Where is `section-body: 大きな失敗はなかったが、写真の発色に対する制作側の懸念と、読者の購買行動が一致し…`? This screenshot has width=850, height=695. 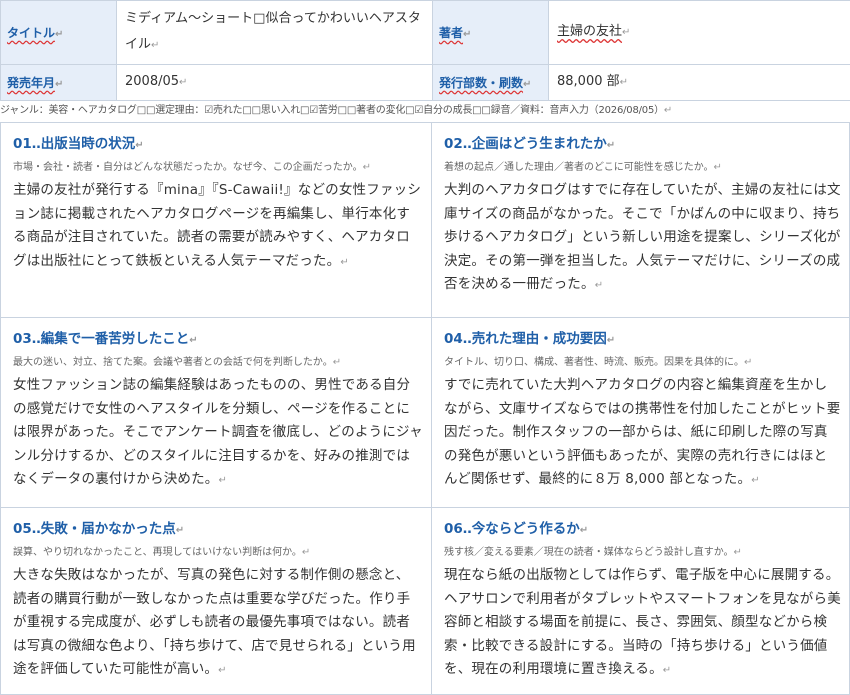
section-body: 大きな失敗はなかったが、写真の発色に対する制作側の懸念と、読者の購買行動が一致し… is located at coordinates (214, 622).